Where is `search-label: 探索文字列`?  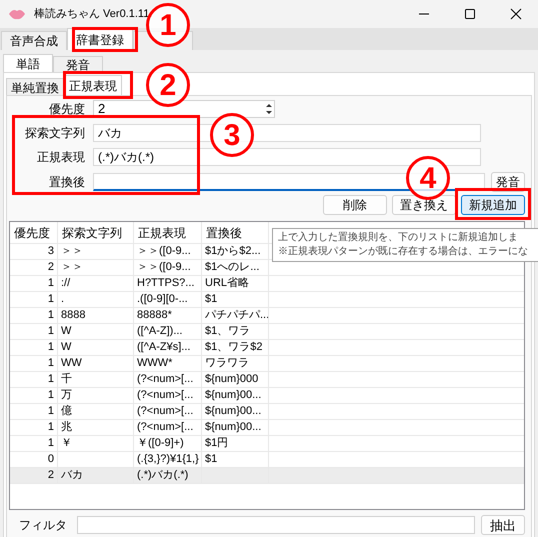 search-label: 探索文字列 is located at coordinates (55, 133).